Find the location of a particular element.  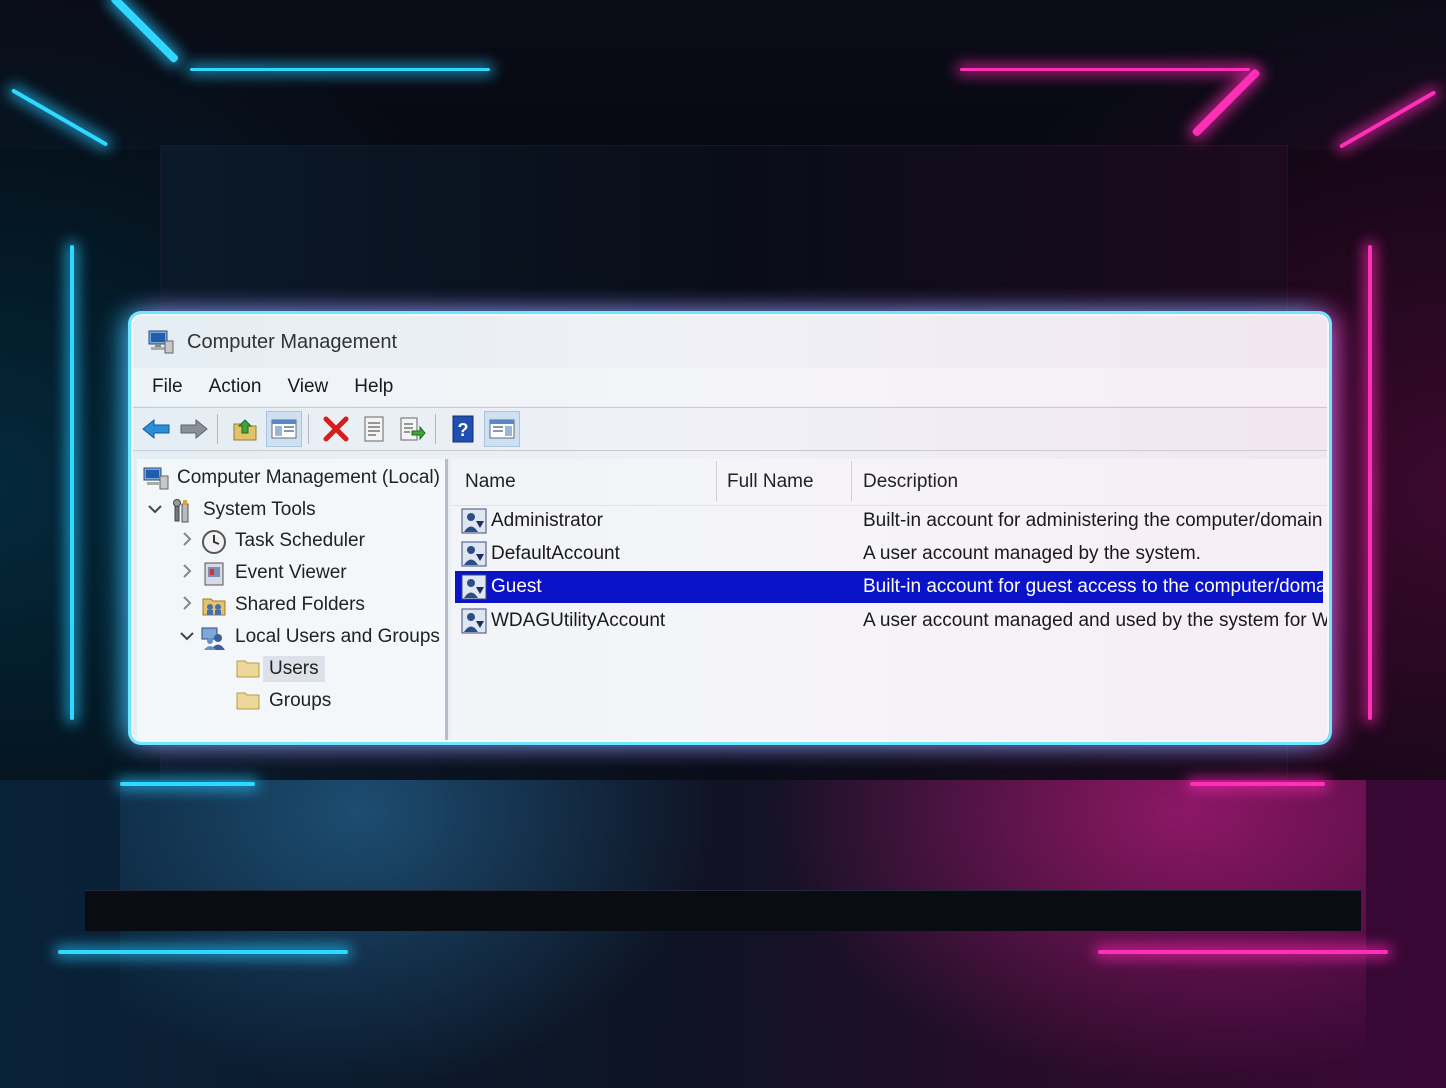

tree-item-local-users-and-groups: Local Users and Groups is located at coordinates (308, 637).